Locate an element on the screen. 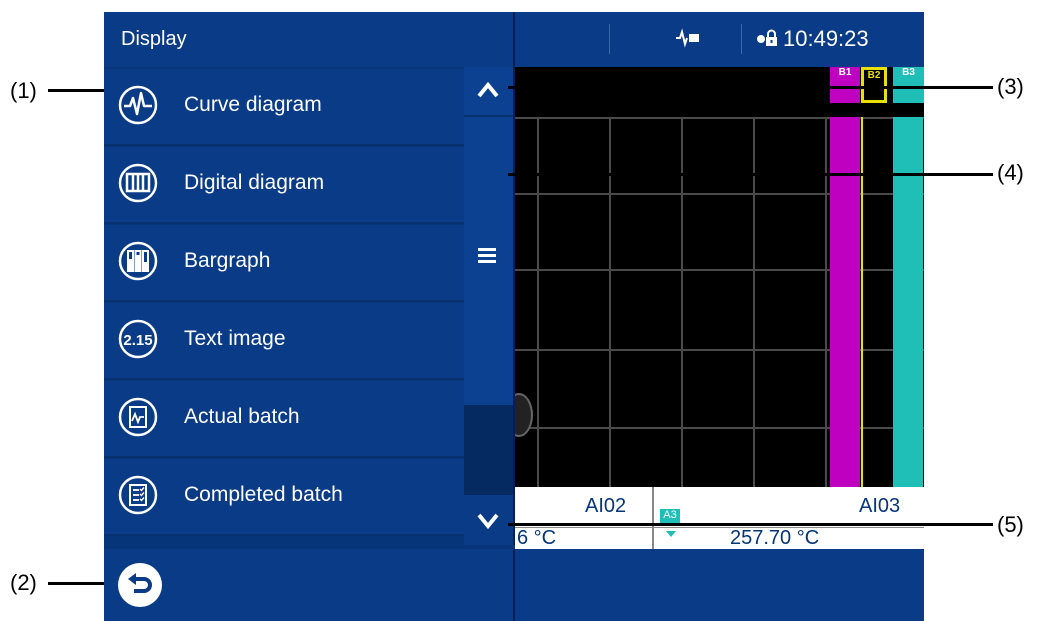 This screenshot has width=1038, height=621. scroll-down-button is located at coordinates (488, 520).